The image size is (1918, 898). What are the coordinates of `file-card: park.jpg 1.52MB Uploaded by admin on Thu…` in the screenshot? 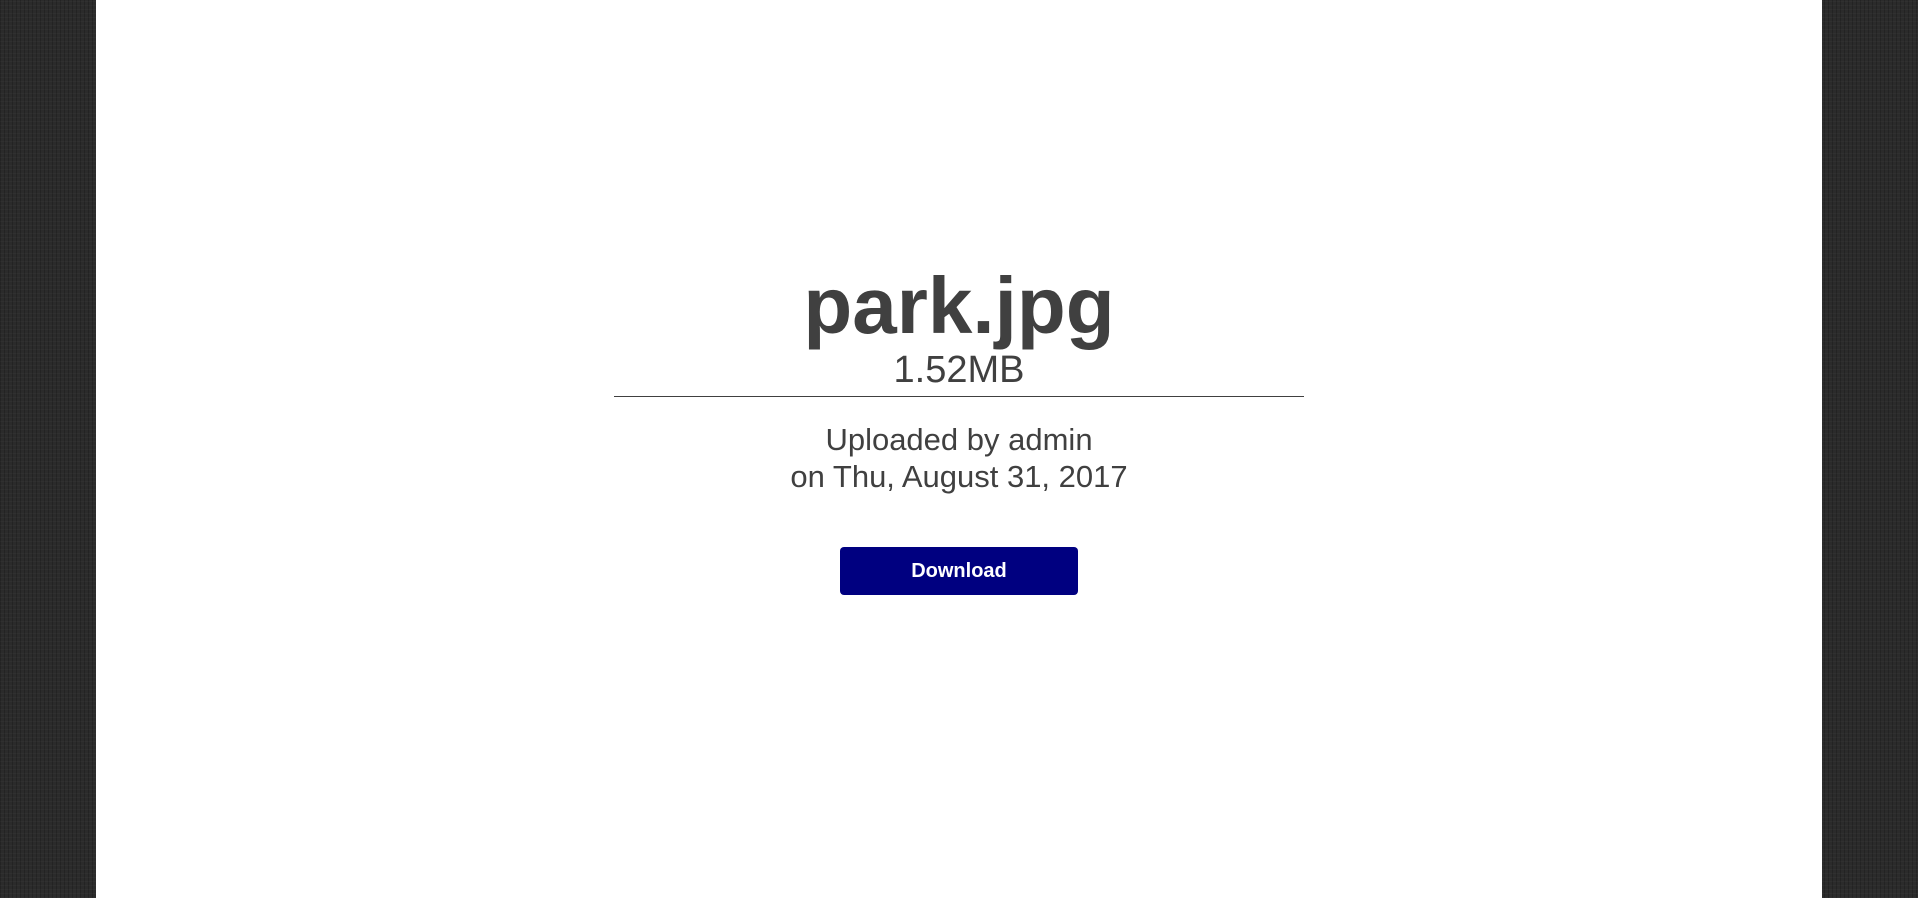 It's located at (959, 427).